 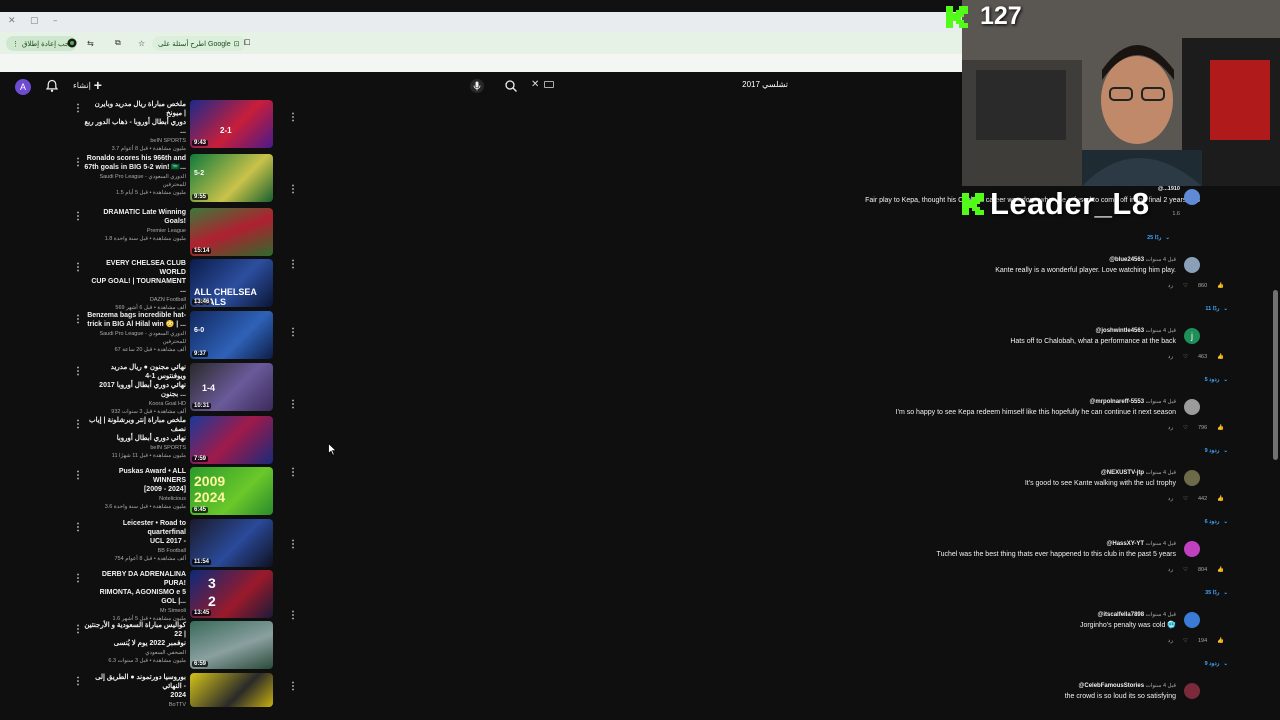 I want to click on comment-author: @NEXUSTV-jtp, so click(x=1122, y=473).